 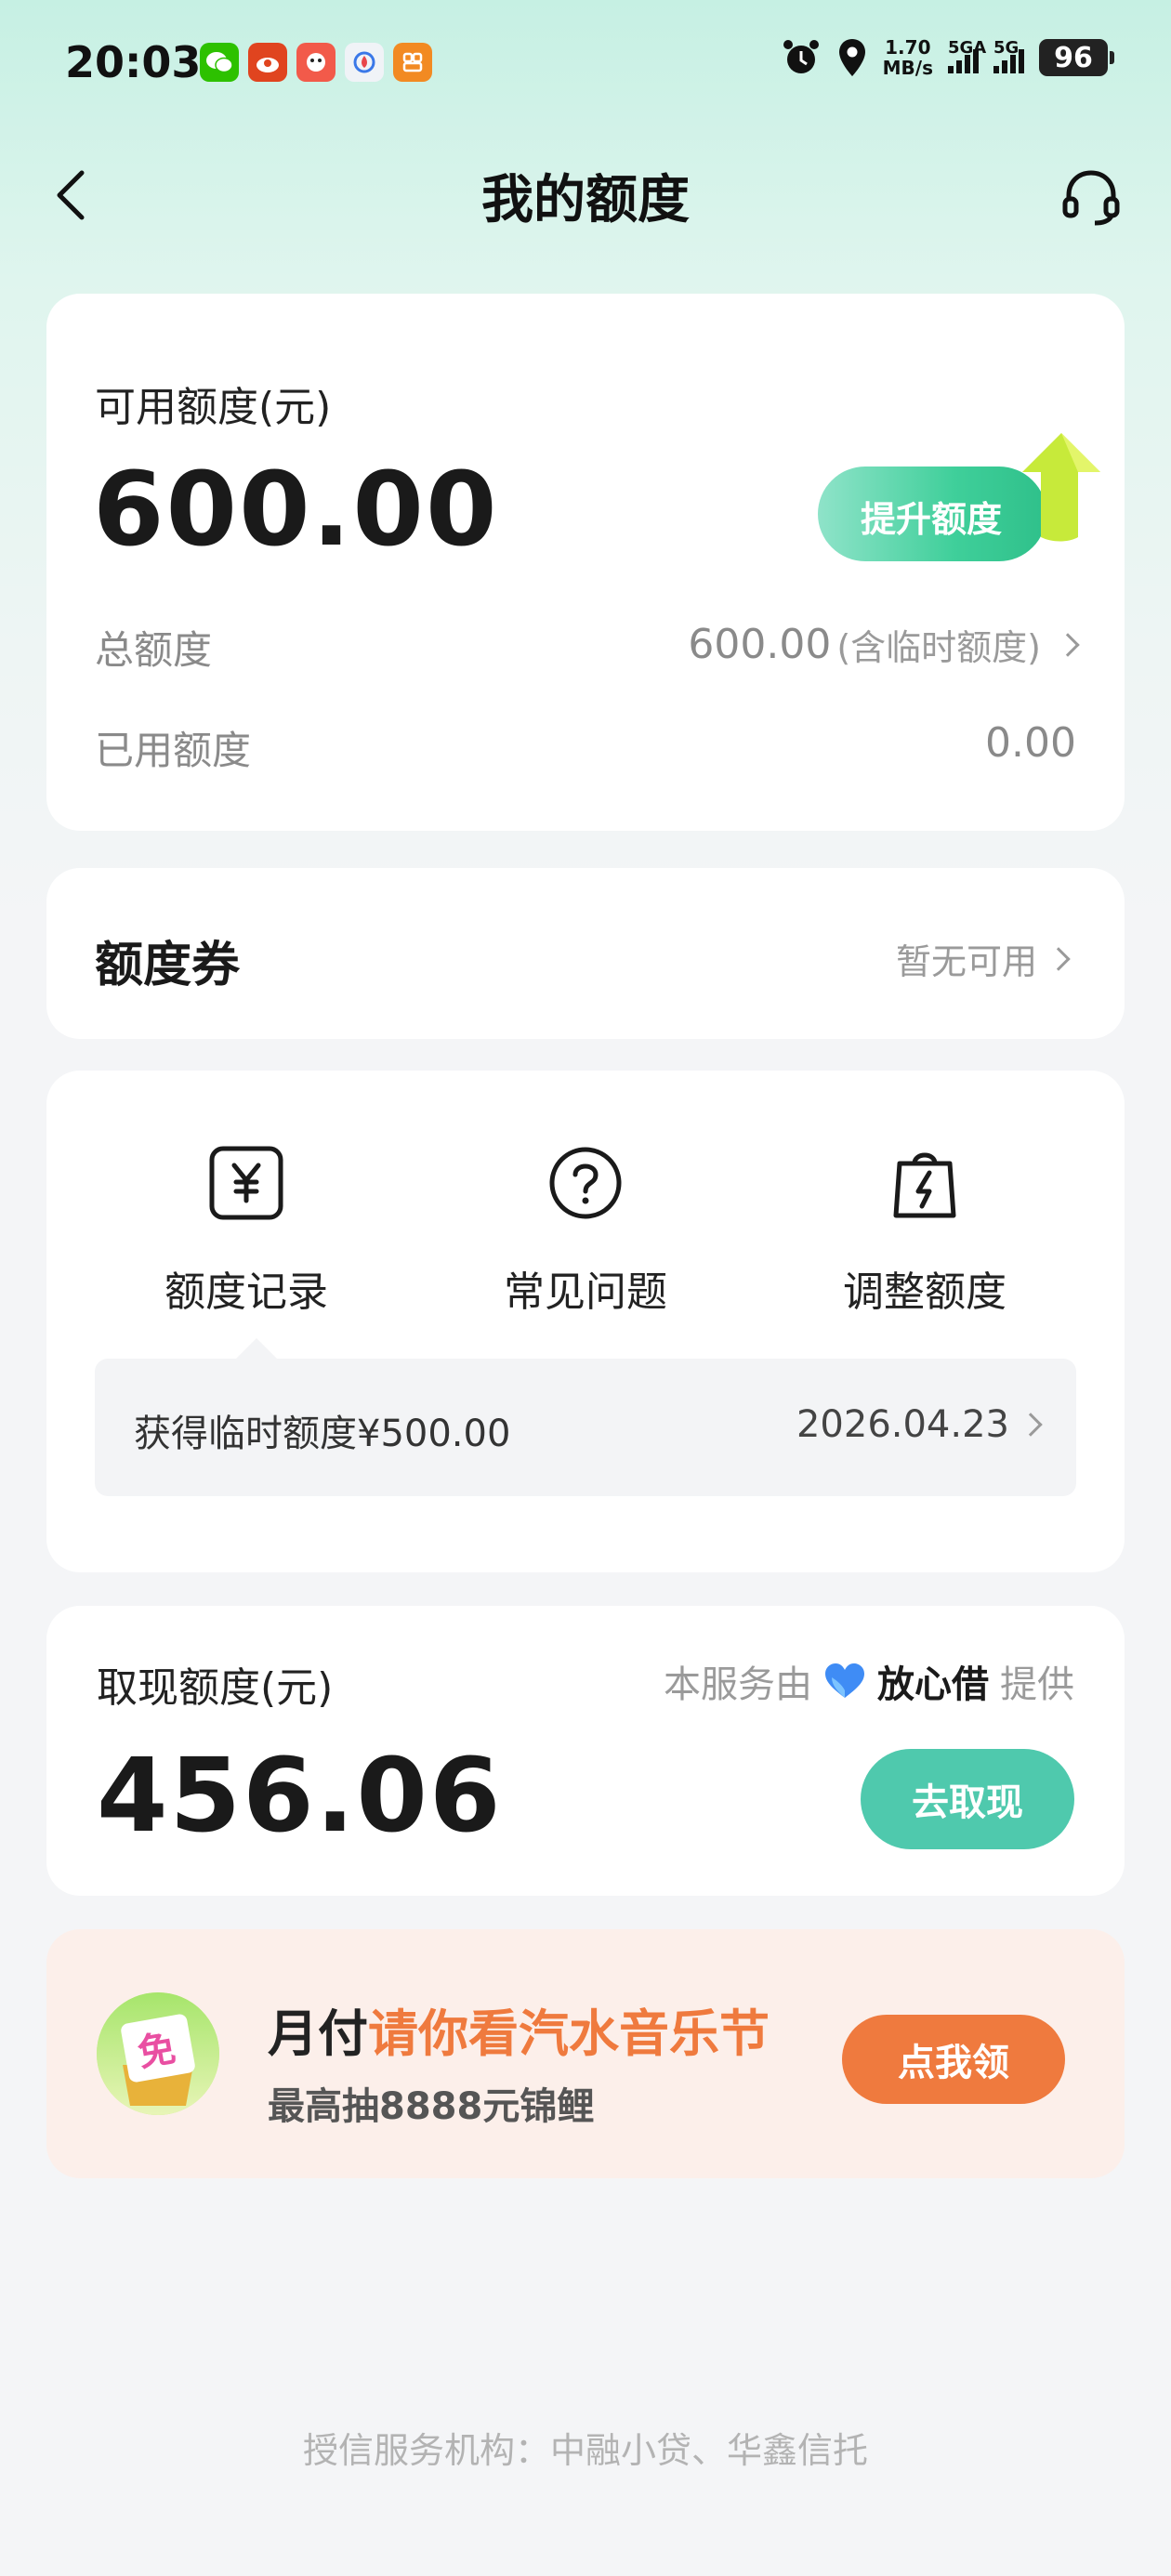 What do you see at coordinates (174, 750) in the screenshot?
I see `used-credit-label: 已用额度` at bounding box center [174, 750].